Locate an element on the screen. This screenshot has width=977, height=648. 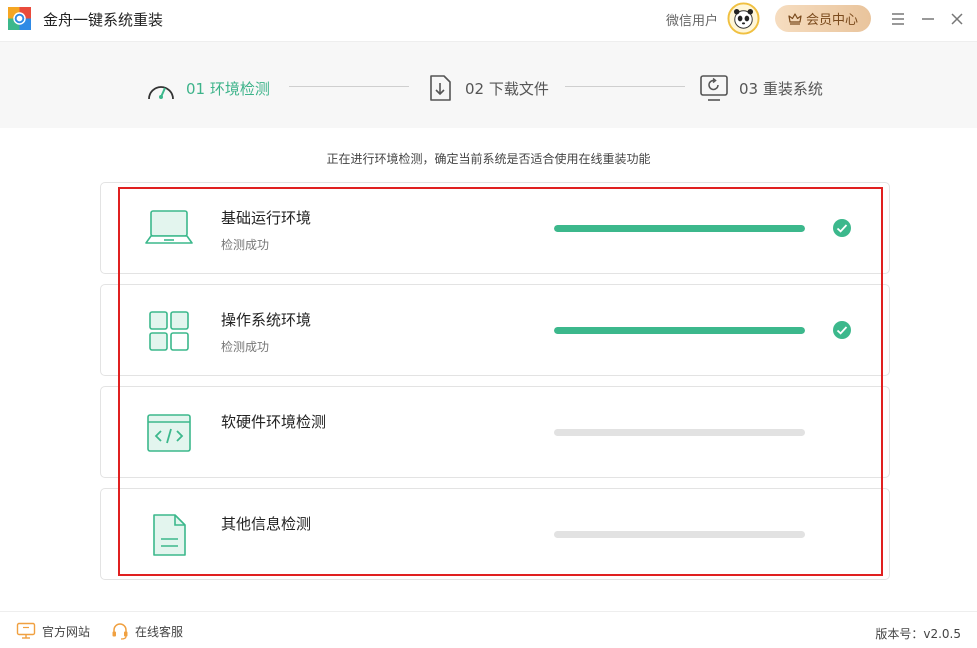
download-file-icon is located at coordinates (440, 88).